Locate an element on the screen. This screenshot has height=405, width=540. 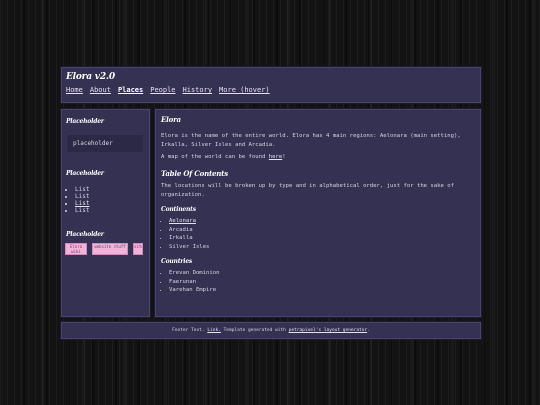
button-88x31-1: Elora wiki is located at coordinates (76, 249).